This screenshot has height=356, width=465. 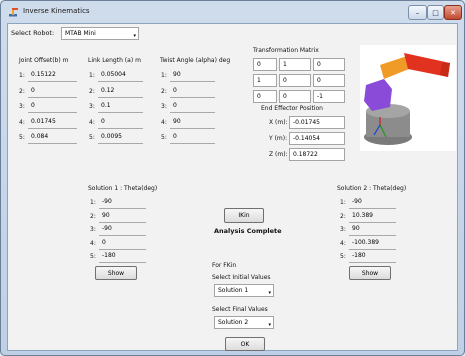 What do you see at coordinates (116, 273) in the screenshot?
I see `show-solution1-button: Show` at bounding box center [116, 273].